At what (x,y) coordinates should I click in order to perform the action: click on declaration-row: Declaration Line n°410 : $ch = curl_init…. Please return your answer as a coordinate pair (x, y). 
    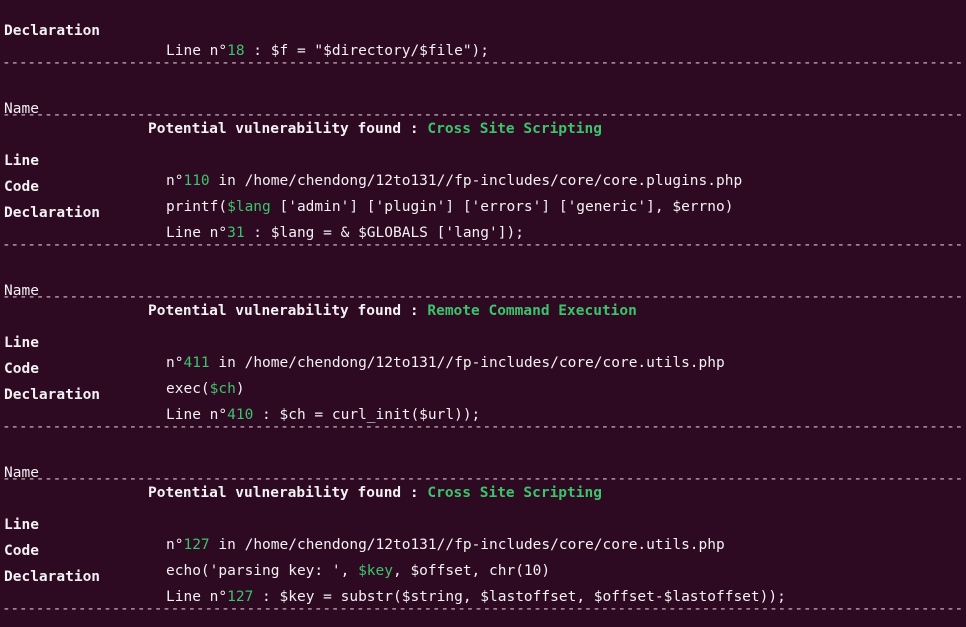
    Looking at the image, I should click on (241, 394).